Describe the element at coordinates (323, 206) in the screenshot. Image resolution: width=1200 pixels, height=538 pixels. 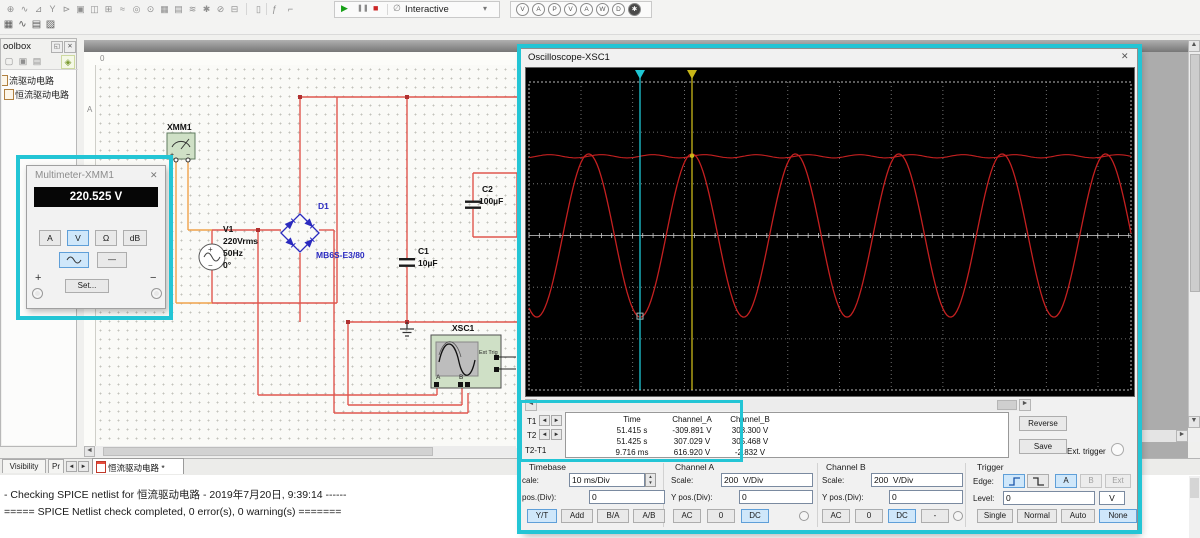
I see `d1-ref: D1` at that location.